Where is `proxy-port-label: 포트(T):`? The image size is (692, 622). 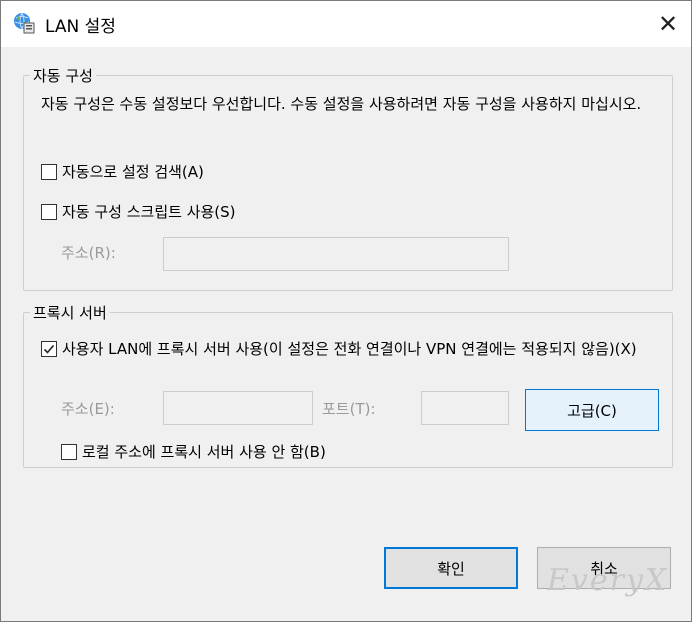 proxy-port-label: 포트(T): is located at coordinates (349, 409).